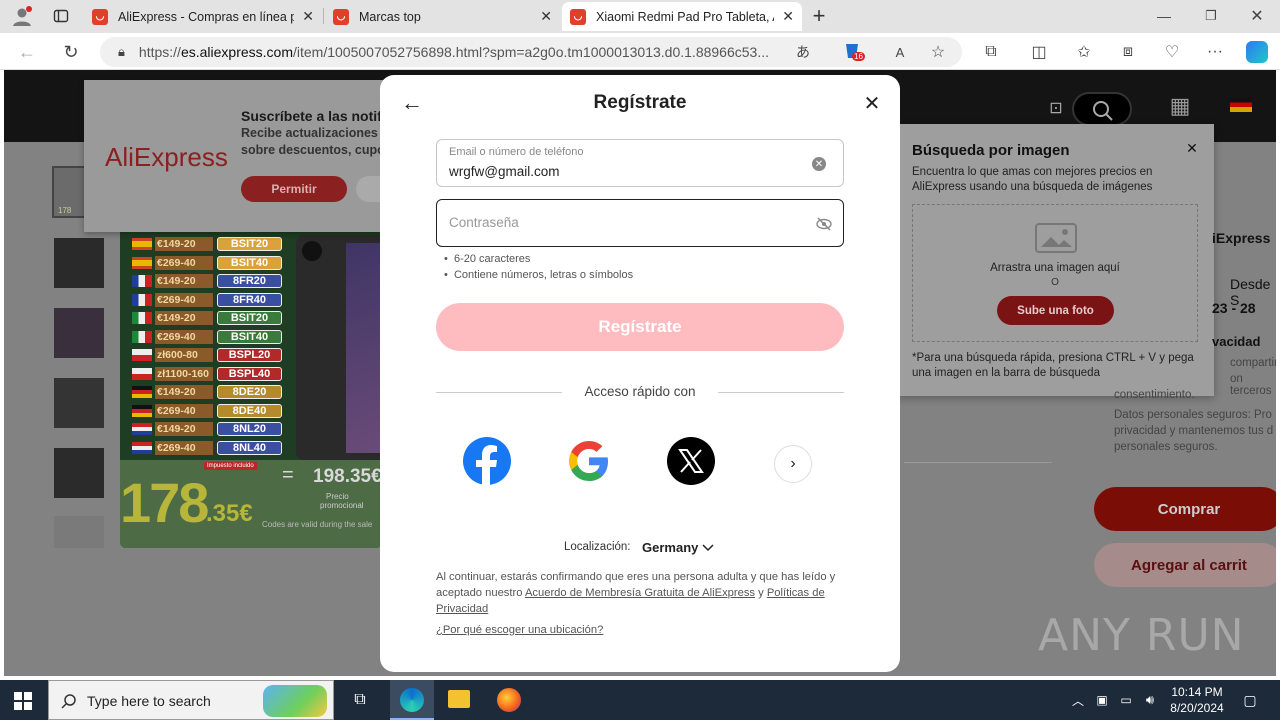 This screenshot has height=720, width=1280. What do you see at coordinates (184, 355) in the screenshot?
I see `promo-amount: zł600-80` at bounding box center [184, 355].